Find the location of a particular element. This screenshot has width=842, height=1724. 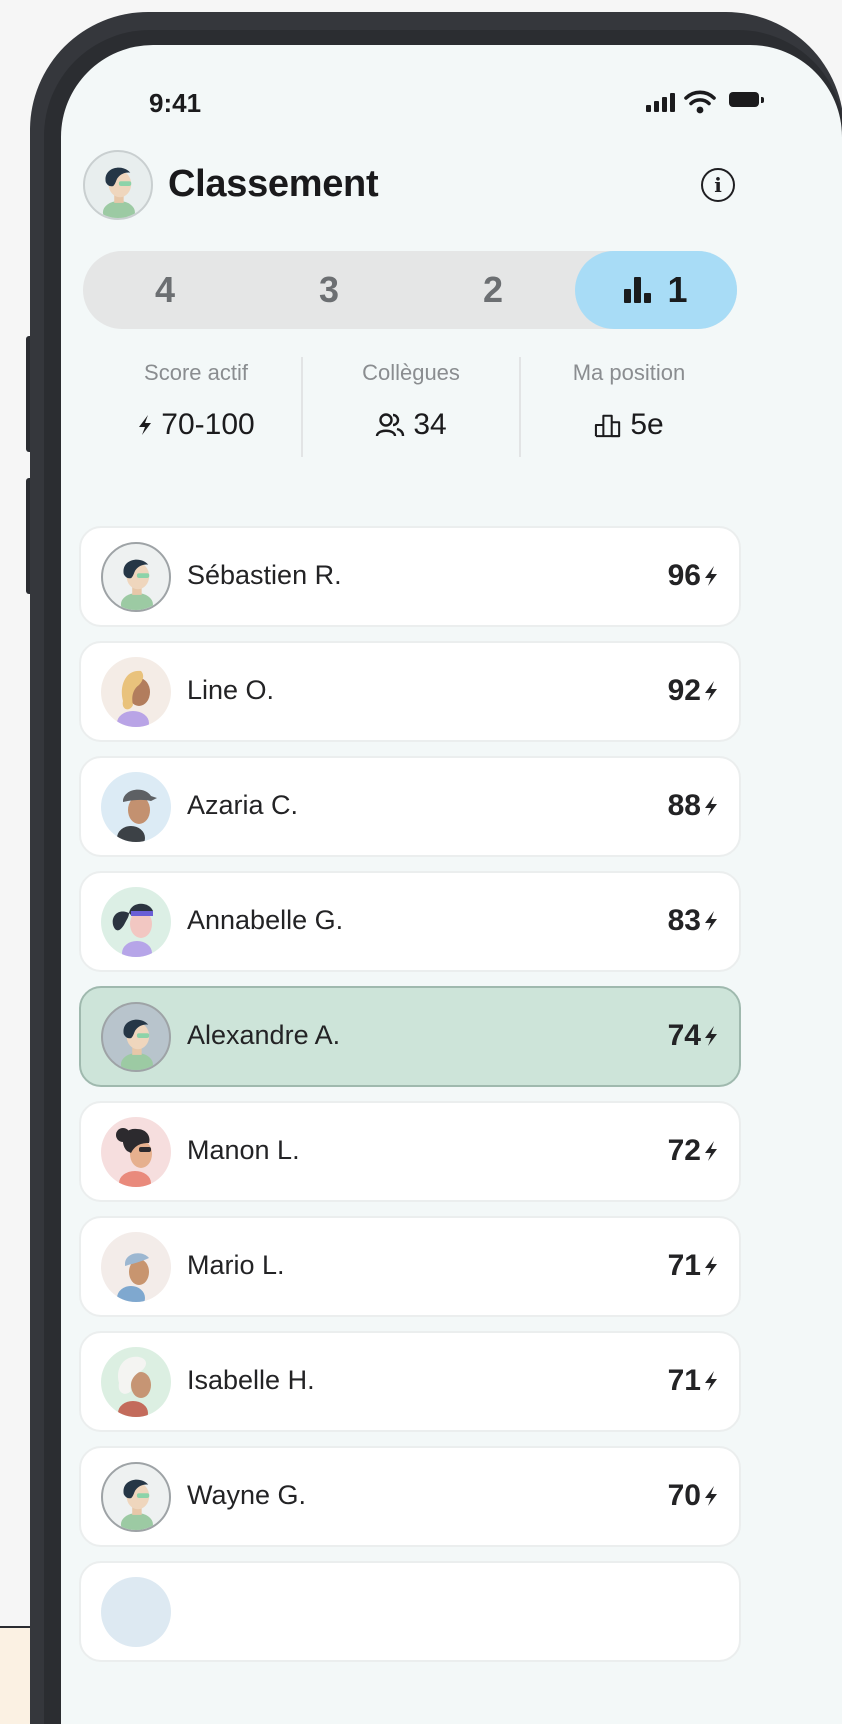

stat-active-score: Score actif 70-100 is located at coordinates (196, 401).